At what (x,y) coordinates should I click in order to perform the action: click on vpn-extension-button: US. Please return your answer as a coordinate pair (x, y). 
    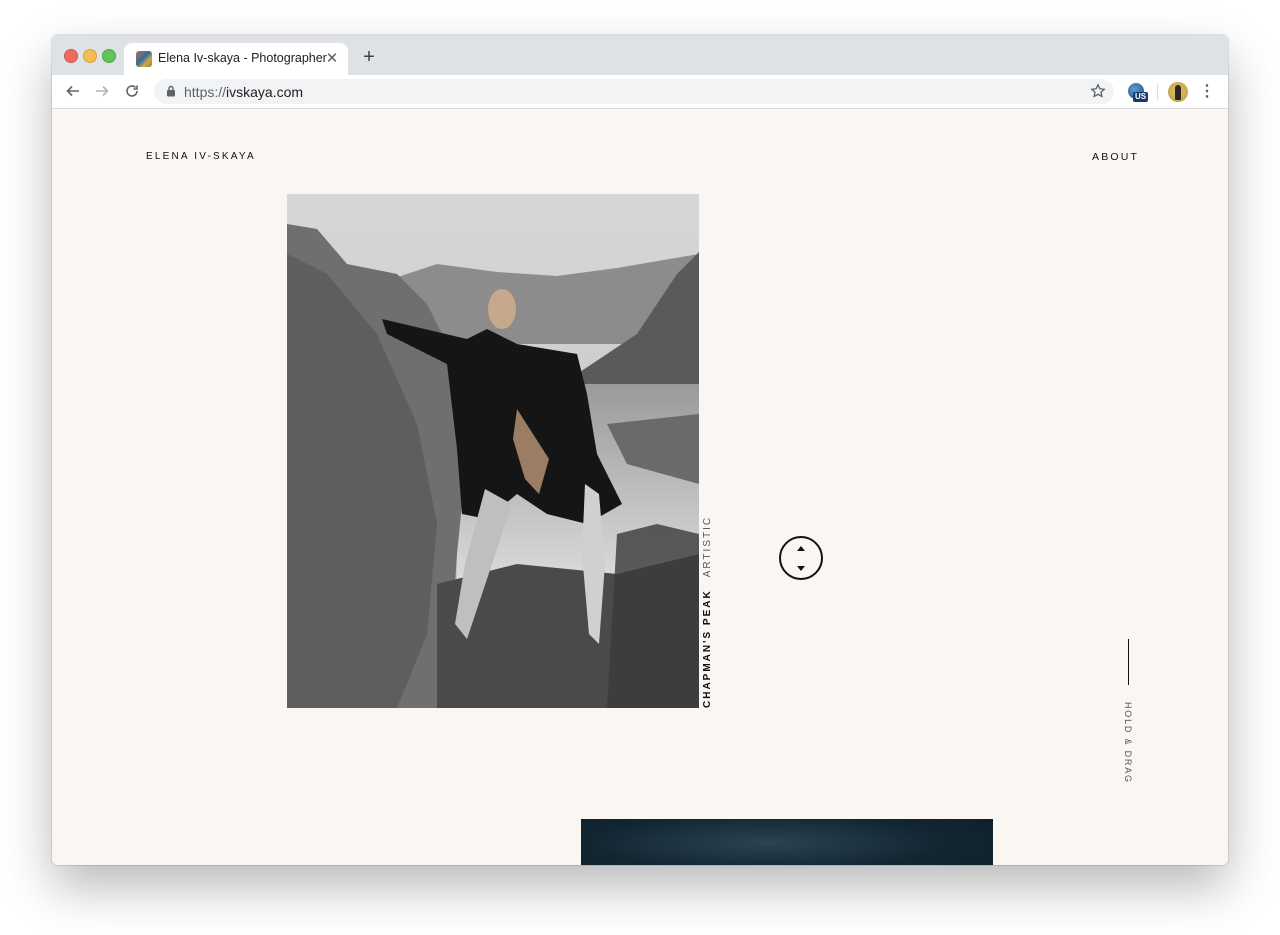
    Looking at the image, I should click on (1138, 93).